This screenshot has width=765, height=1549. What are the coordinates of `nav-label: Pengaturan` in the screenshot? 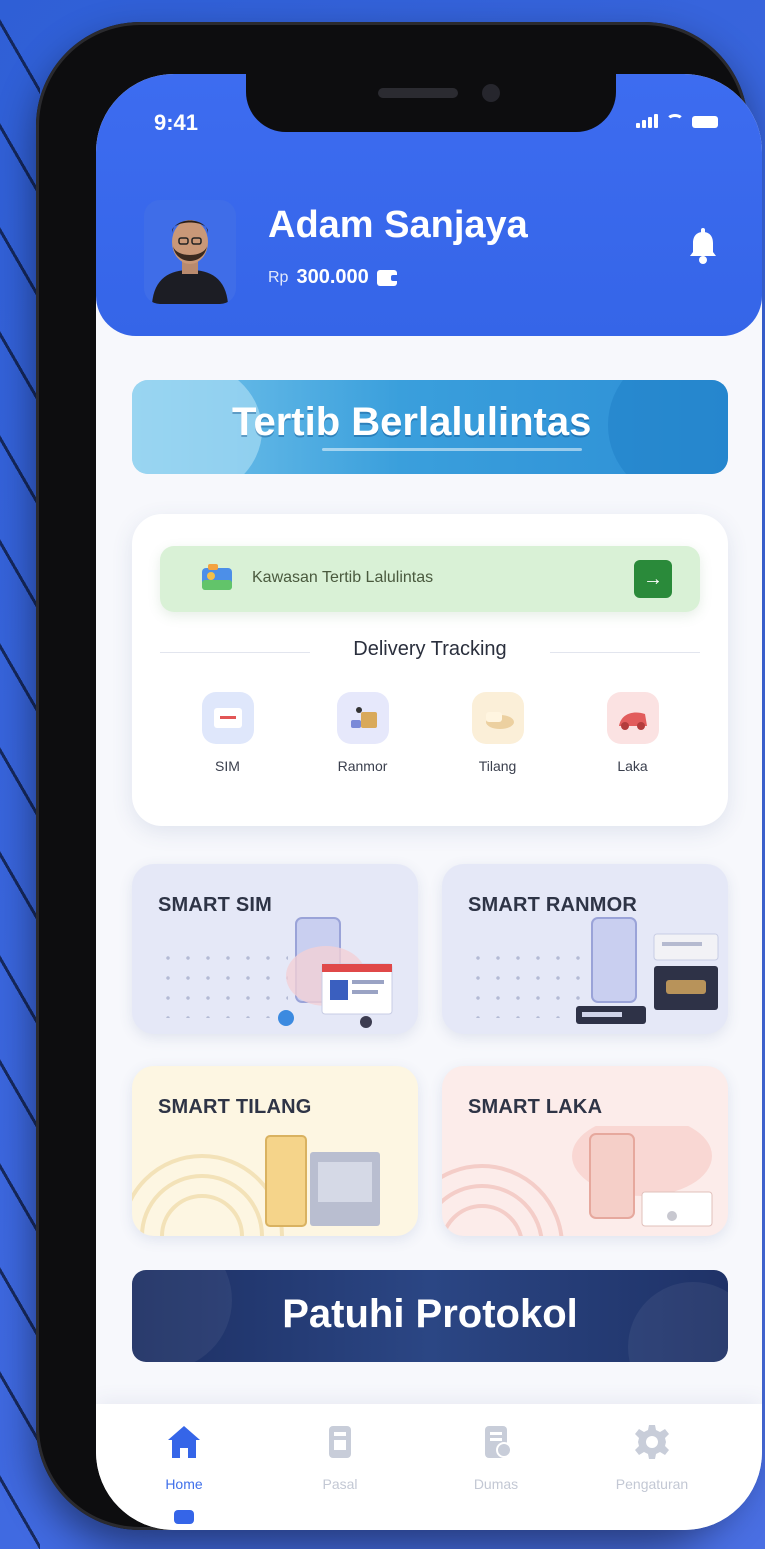 It's located at (652, 1484).